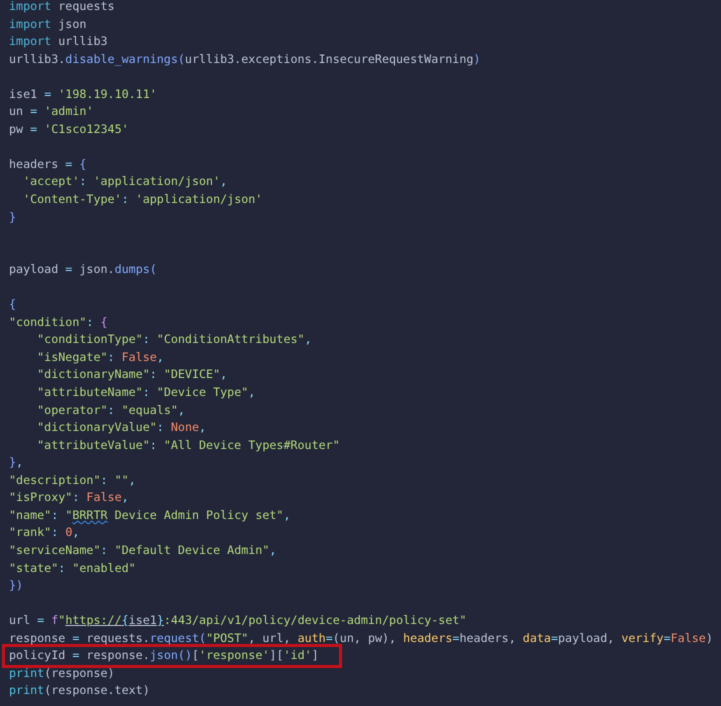 Image resolution: width=721 pixels, height=706 pixels. What do you see at coordinates (83, 94) in the screenshot?
I see `code-line: ise1 = '198.19.10.11'` at bounding box center [83, 94].